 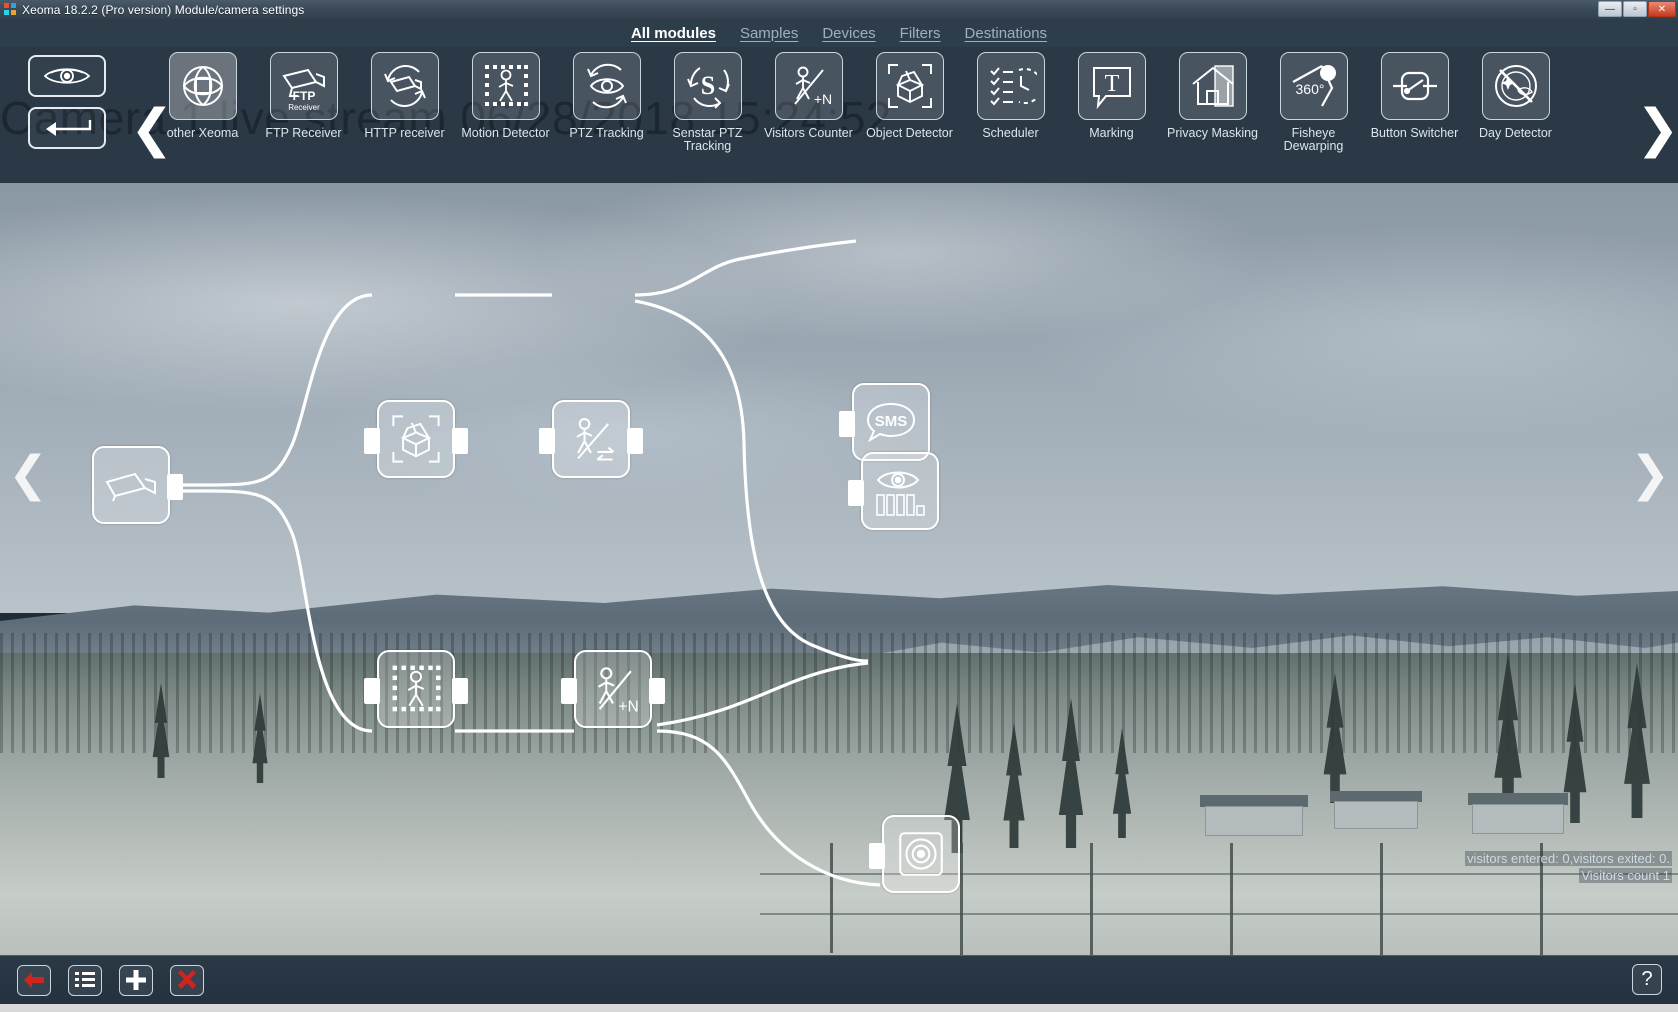 What do you see at coordinates (1212, 102) in the screenshot?
I see `module-privacy-masking: Privacy Masking` at bounding box center [1212, 102].